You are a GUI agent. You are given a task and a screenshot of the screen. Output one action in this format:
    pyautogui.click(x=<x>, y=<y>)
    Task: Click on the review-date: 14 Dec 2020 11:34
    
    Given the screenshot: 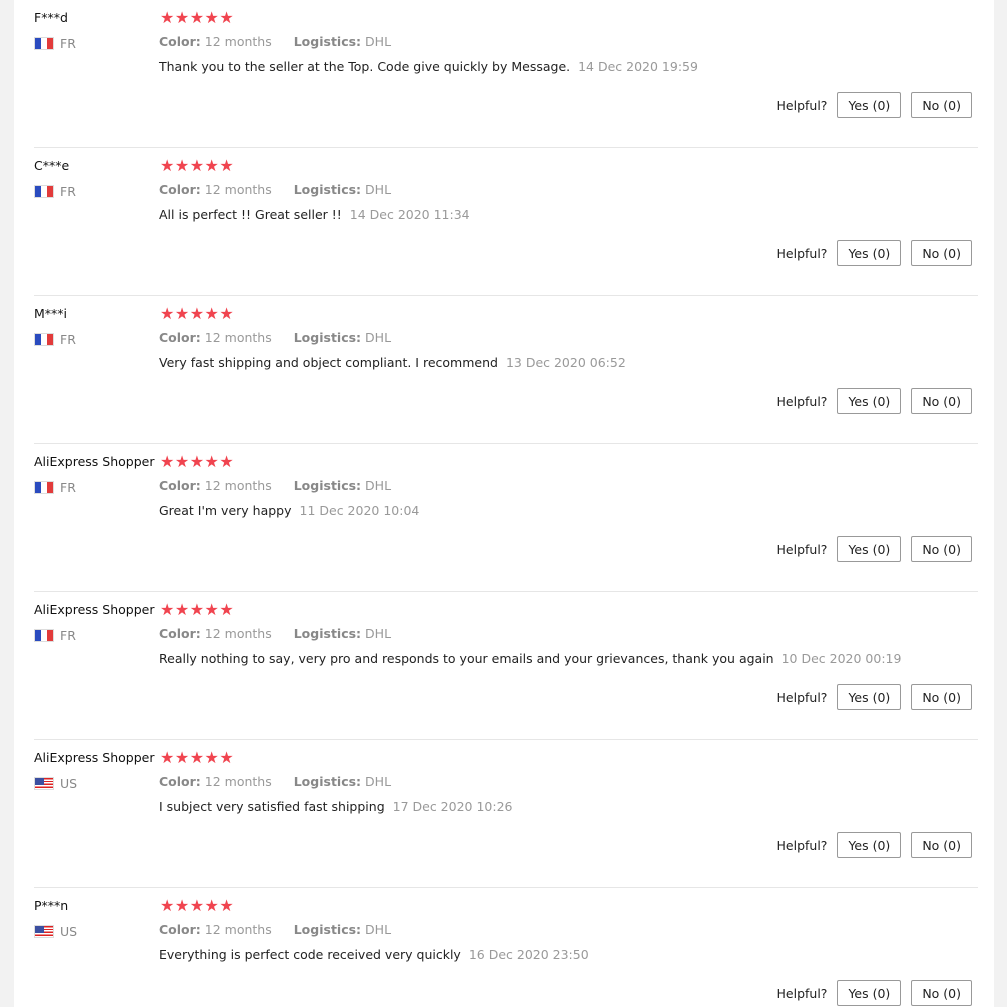 What is the action you would take?
    pyautogui.click(x=409, y=214)
    